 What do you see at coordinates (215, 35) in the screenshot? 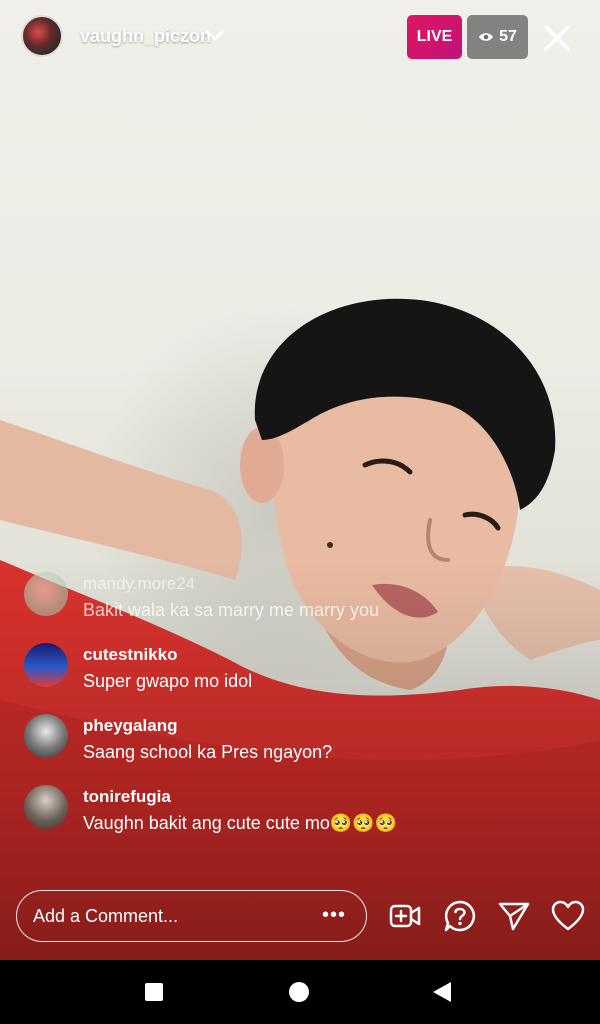
I see `chevron-down-icon` at bounding box center [215, 35].